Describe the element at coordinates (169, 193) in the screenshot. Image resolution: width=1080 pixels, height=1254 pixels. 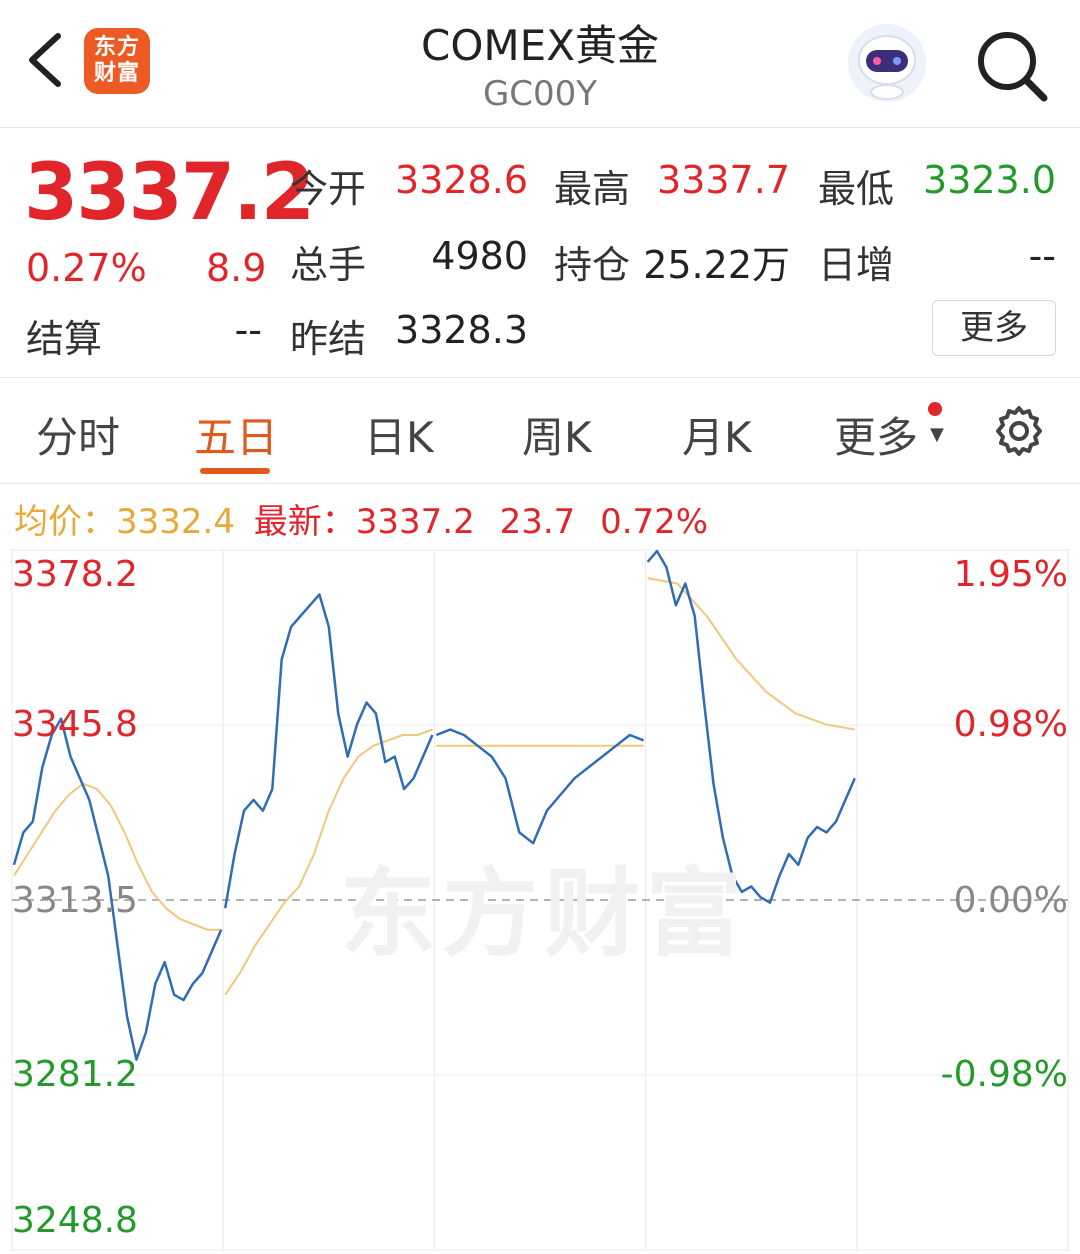
I see `last-price: 3337.2` at that location.